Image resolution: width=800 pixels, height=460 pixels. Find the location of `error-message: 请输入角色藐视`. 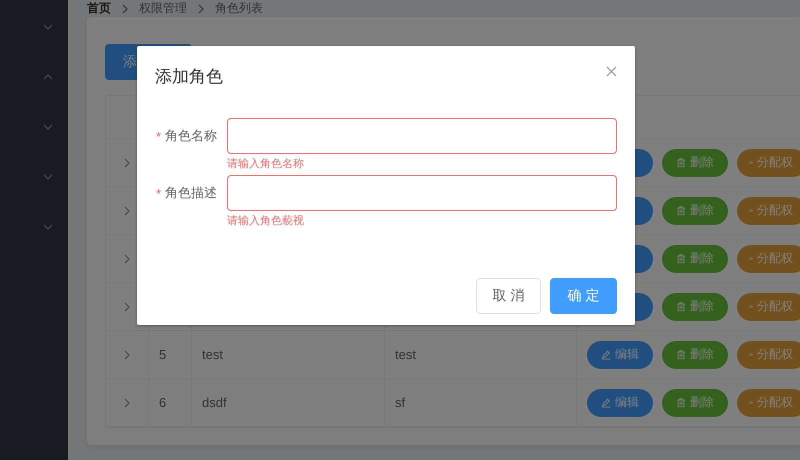

error-message: 请输入角色藐视 is located at coordinates (266, 221).